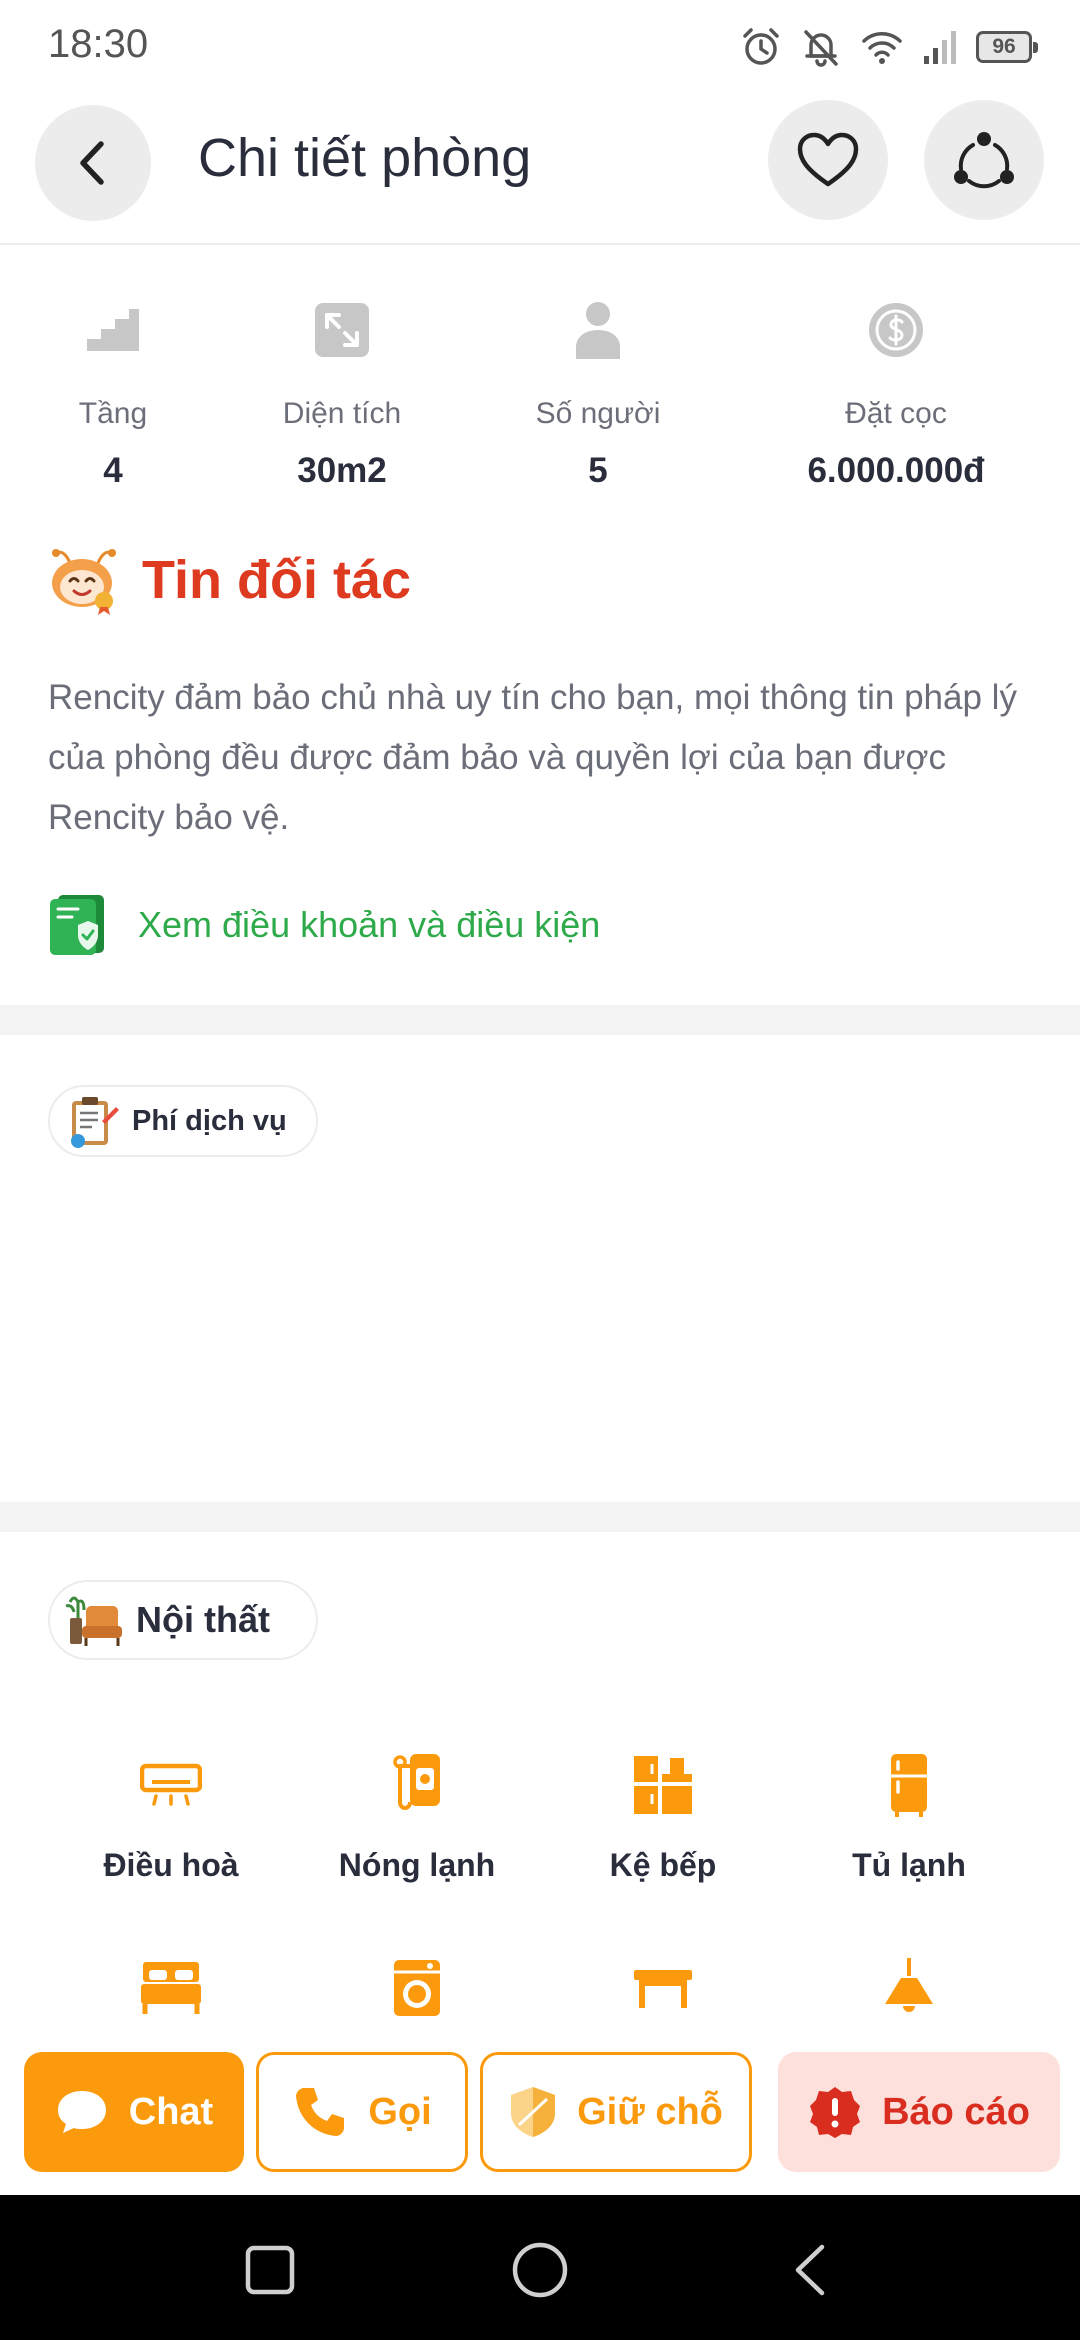 The width and height of the screenshot is (1080, 2340). I want to click on expand-icon, so click(342, 330).